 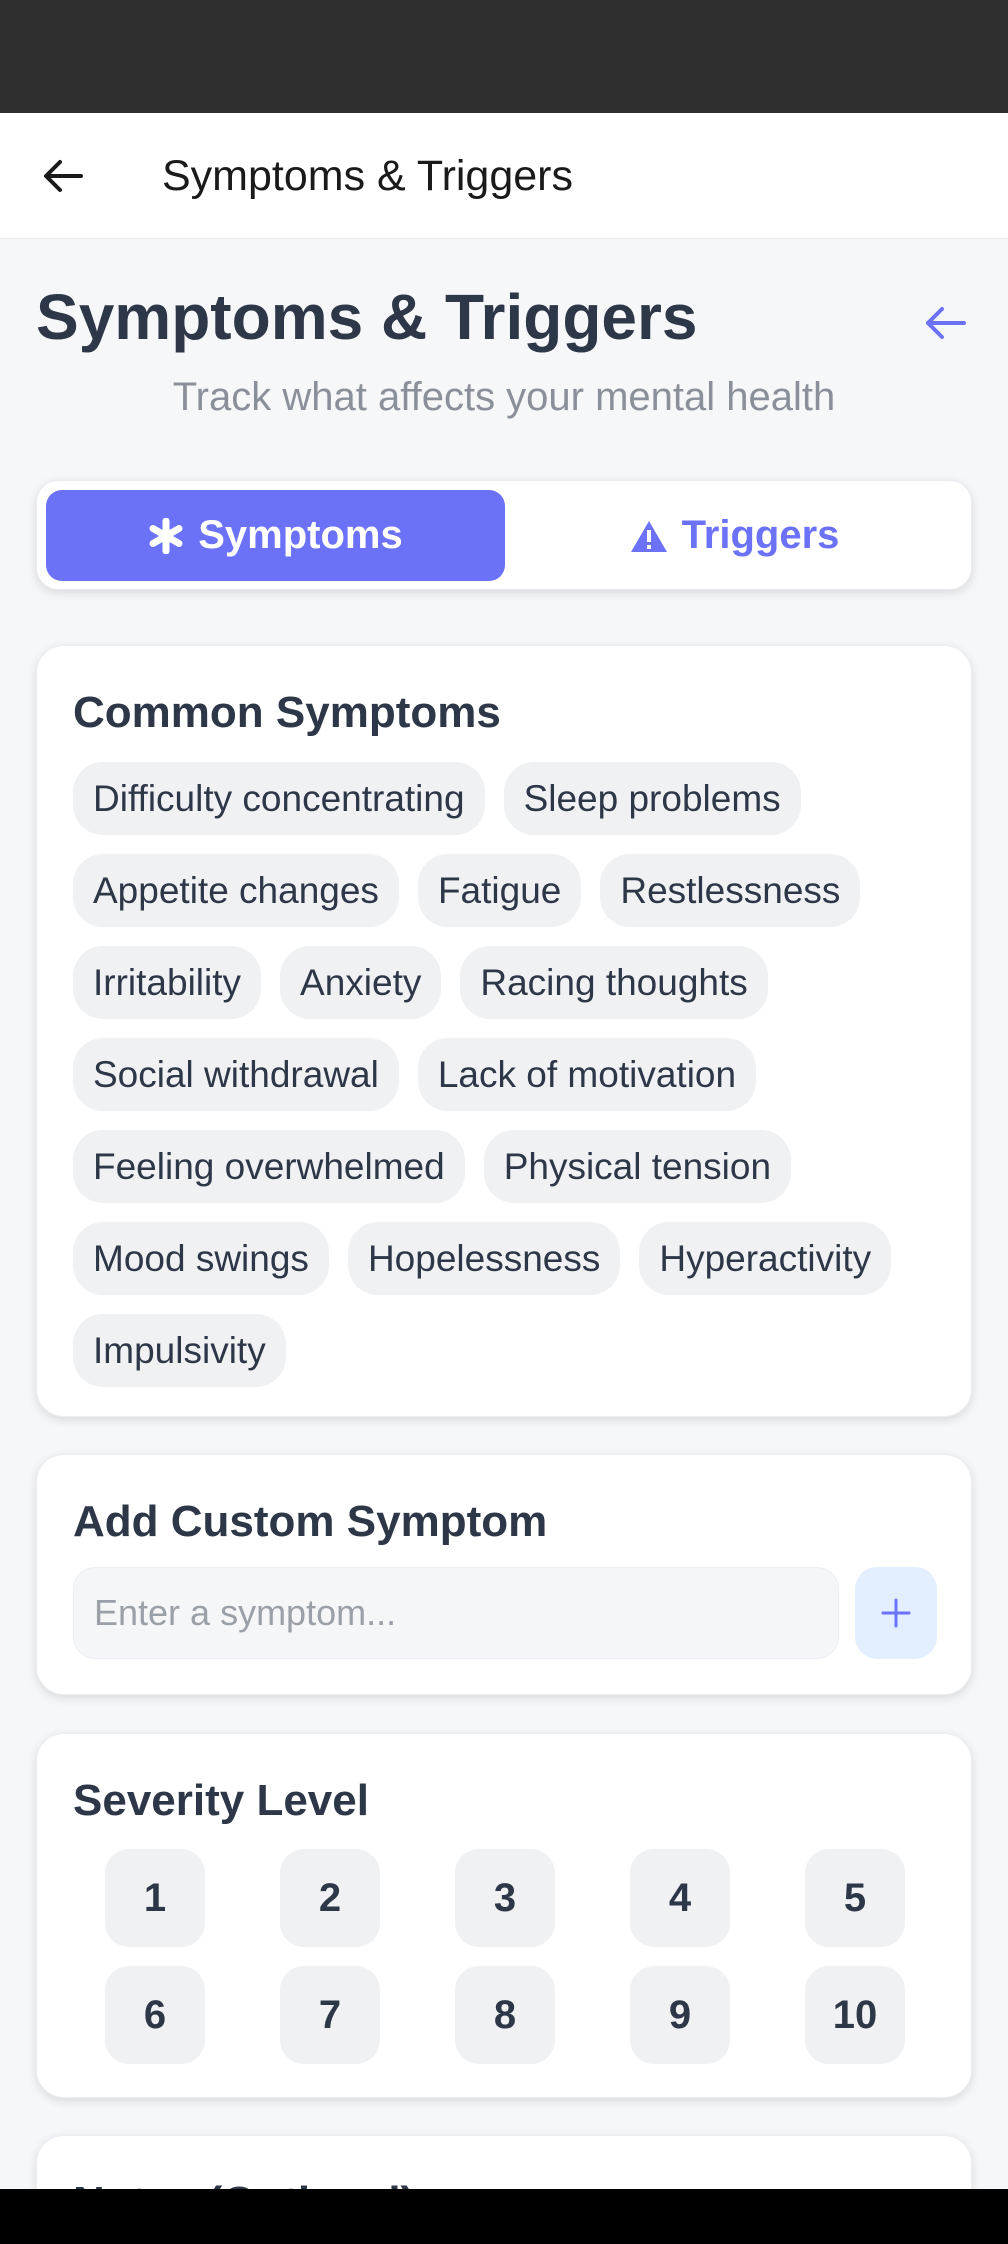 I want to click on severity-option: 2, so click(x=330, y=1898).